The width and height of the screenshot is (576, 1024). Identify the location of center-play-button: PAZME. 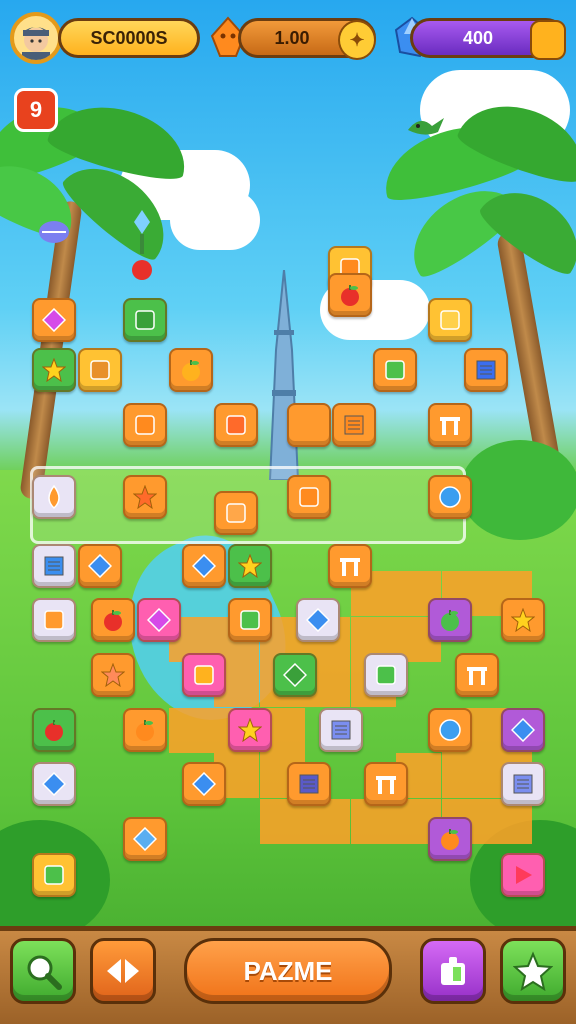
(288, 971).